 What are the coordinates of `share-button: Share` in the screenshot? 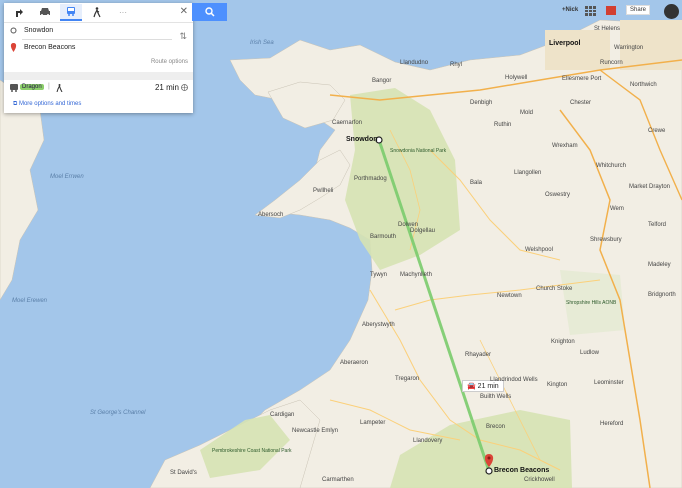 It's located at (638, 10).